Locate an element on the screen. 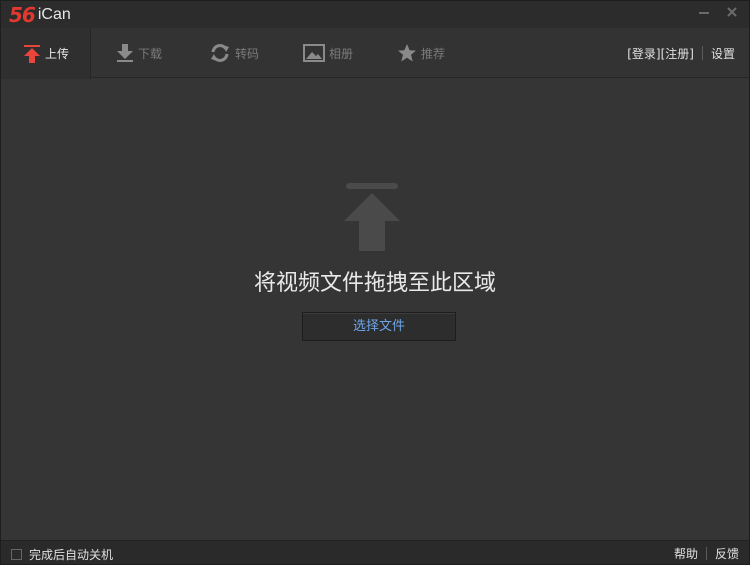  help-link: 帮助 is located at coordinates (686, 553).